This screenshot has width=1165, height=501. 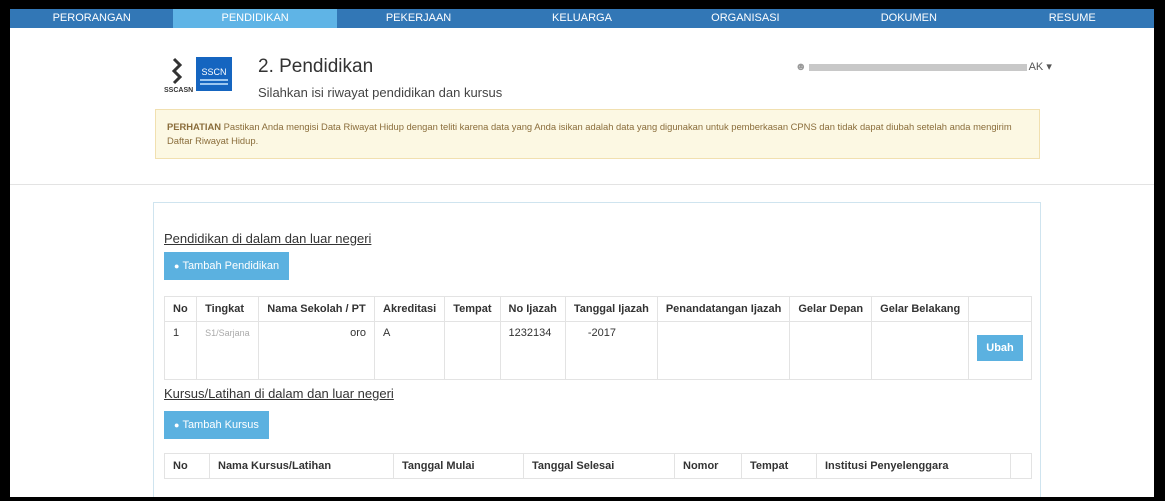 I want to click on cell-tanggal-text: -2017, so click(x=601, y=333).